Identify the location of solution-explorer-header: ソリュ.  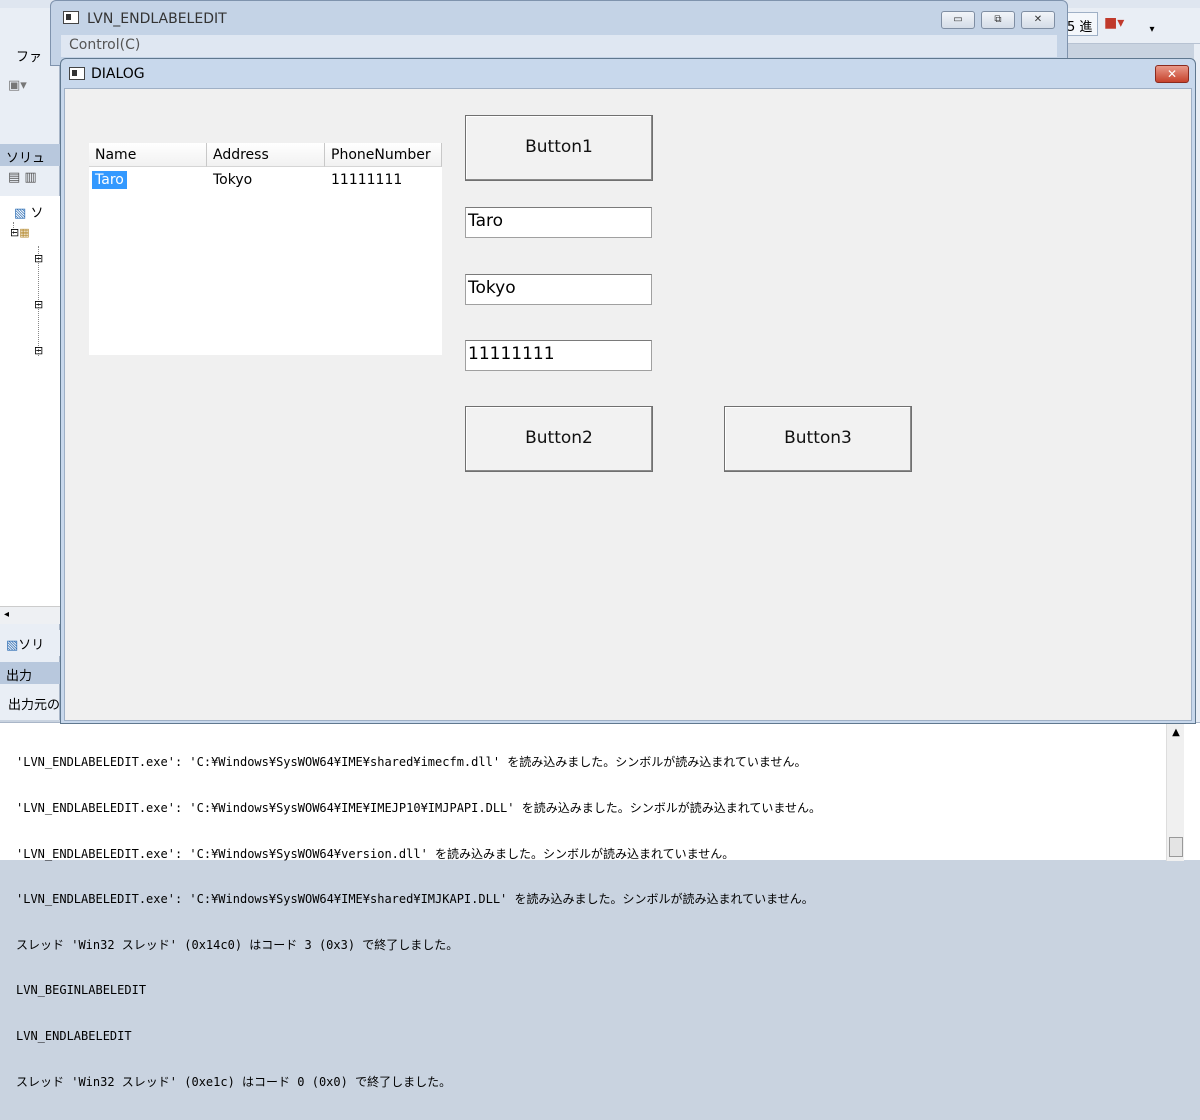
(30, 155).